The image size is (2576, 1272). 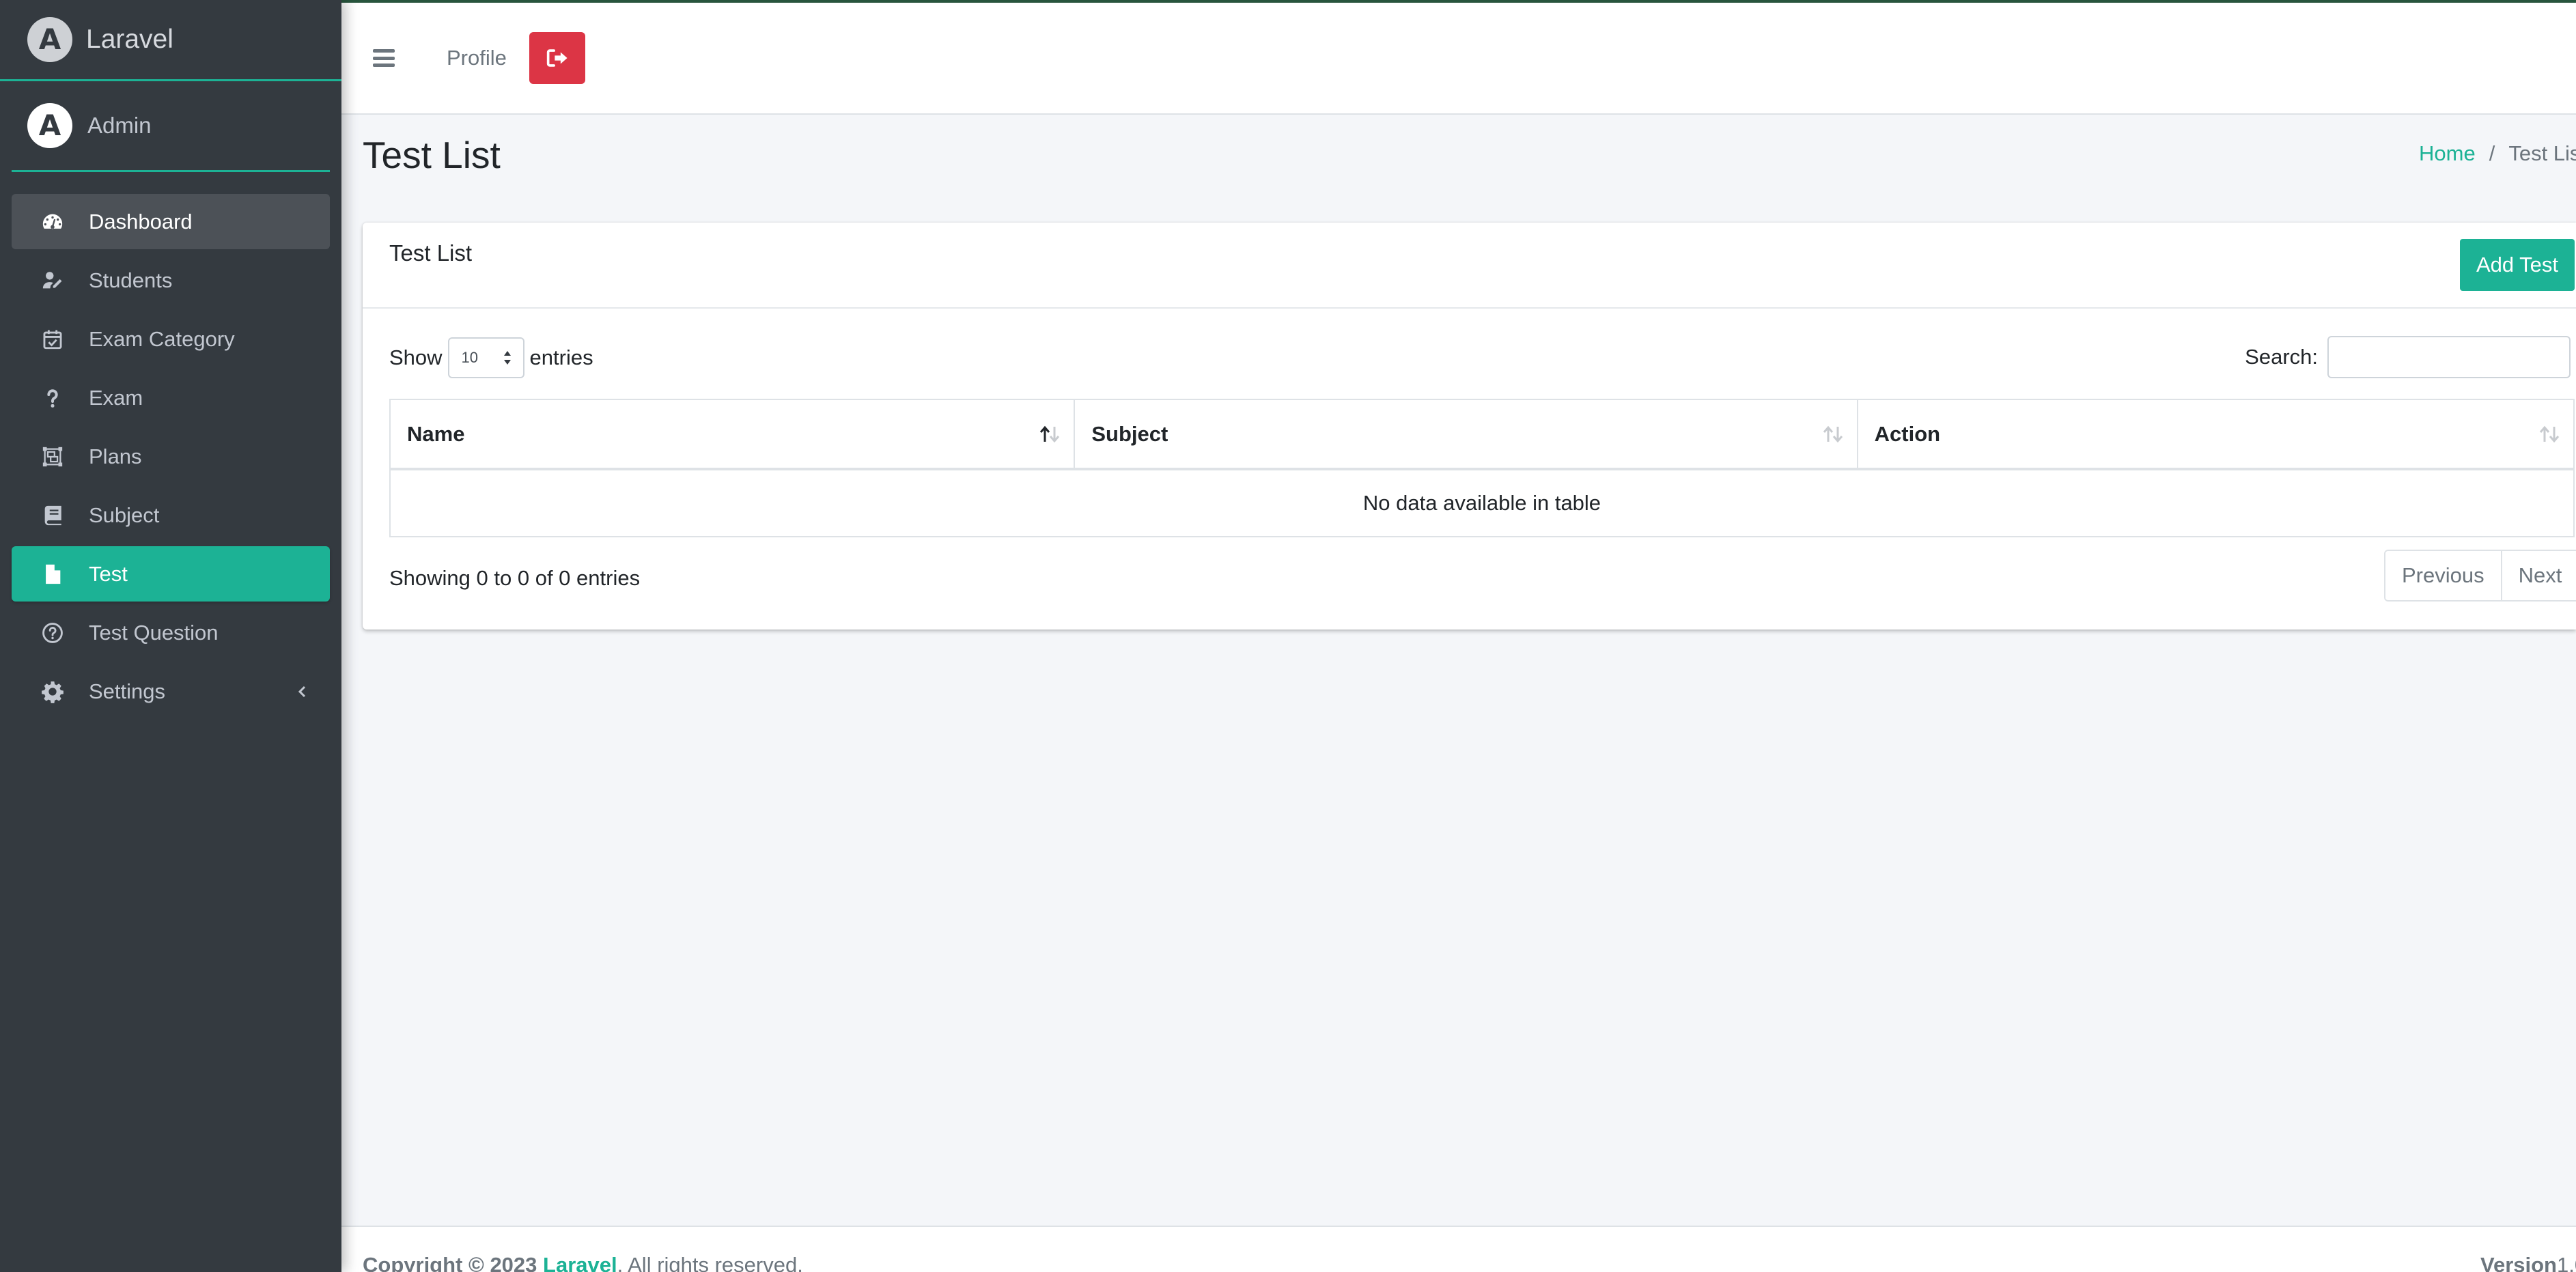 I want to click on question-icon, so click(x=53, y=398).